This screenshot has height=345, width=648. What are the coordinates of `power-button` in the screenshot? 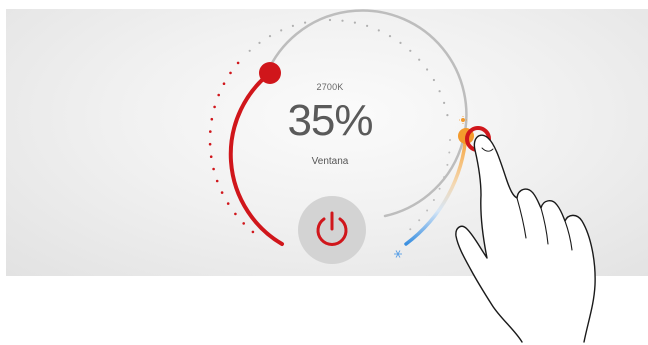 It's located at (332, 230).